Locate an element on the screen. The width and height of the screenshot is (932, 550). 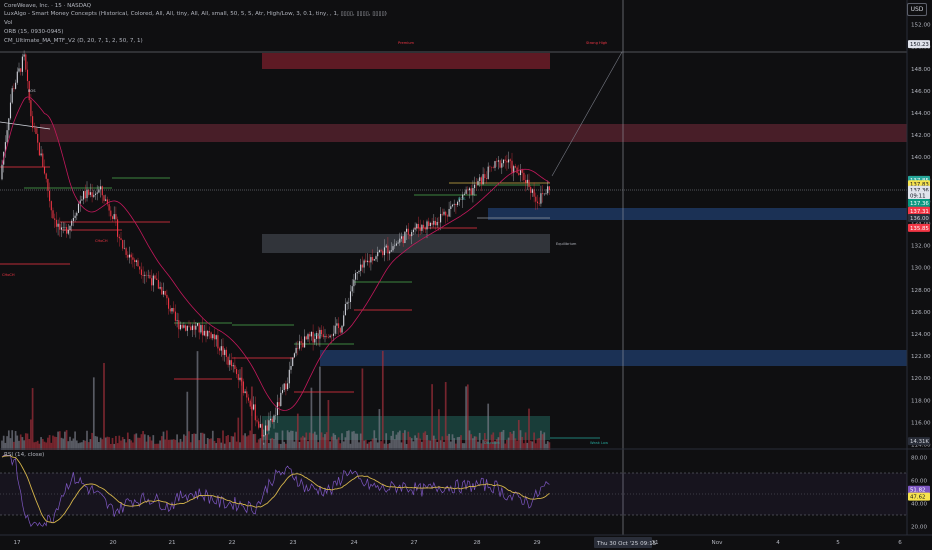
price-badge-text: 09:11 is located at coordinates (918, 196).